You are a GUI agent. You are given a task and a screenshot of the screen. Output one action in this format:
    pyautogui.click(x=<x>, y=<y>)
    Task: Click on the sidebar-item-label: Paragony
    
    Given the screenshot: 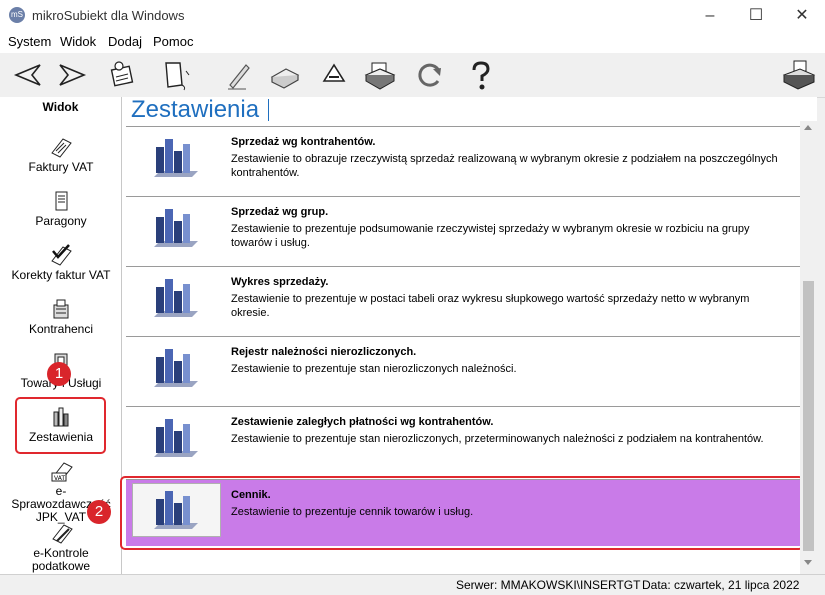 What is the action you would take?
    pyautogui.click(x=61, y=221)
    